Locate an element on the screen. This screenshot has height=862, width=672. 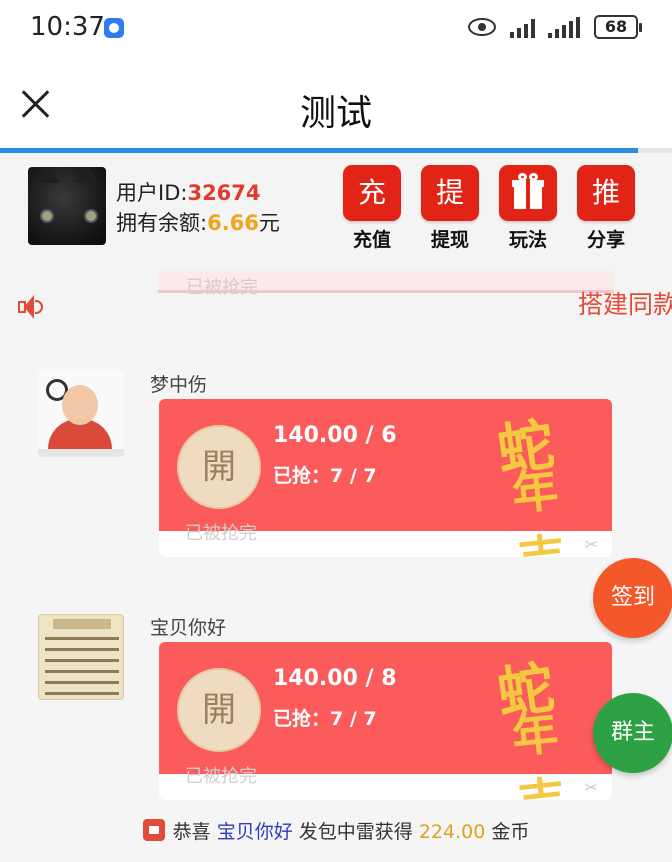
balance-unit: 元 is located at coordinates (269, 223).